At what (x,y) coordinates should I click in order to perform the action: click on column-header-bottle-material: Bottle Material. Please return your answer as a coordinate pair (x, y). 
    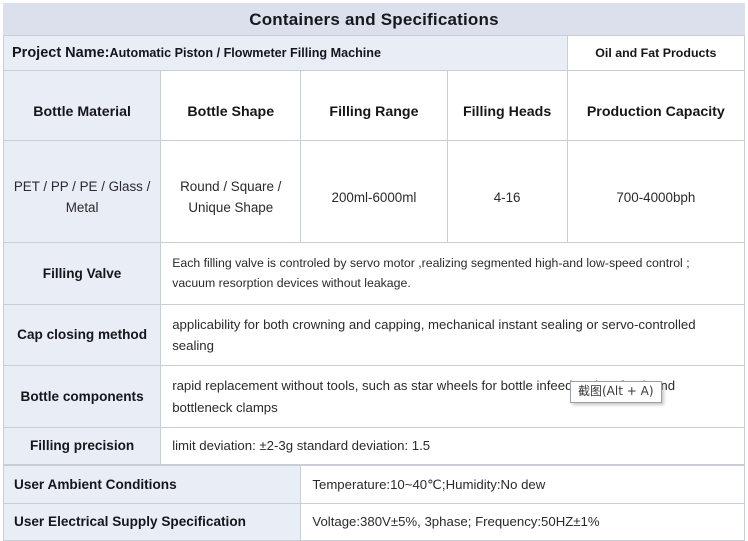
    Looking at the image, I should click on (82, 105).